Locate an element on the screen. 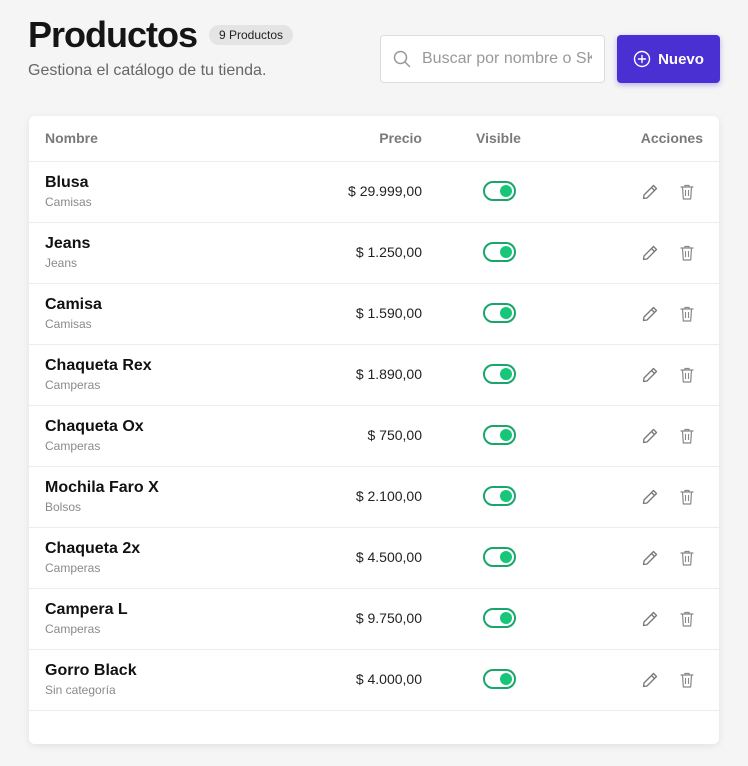 The height and width of the screenshot is (766, 748). product-price: $ 1.590,00 is located at coordinates (388, 313).